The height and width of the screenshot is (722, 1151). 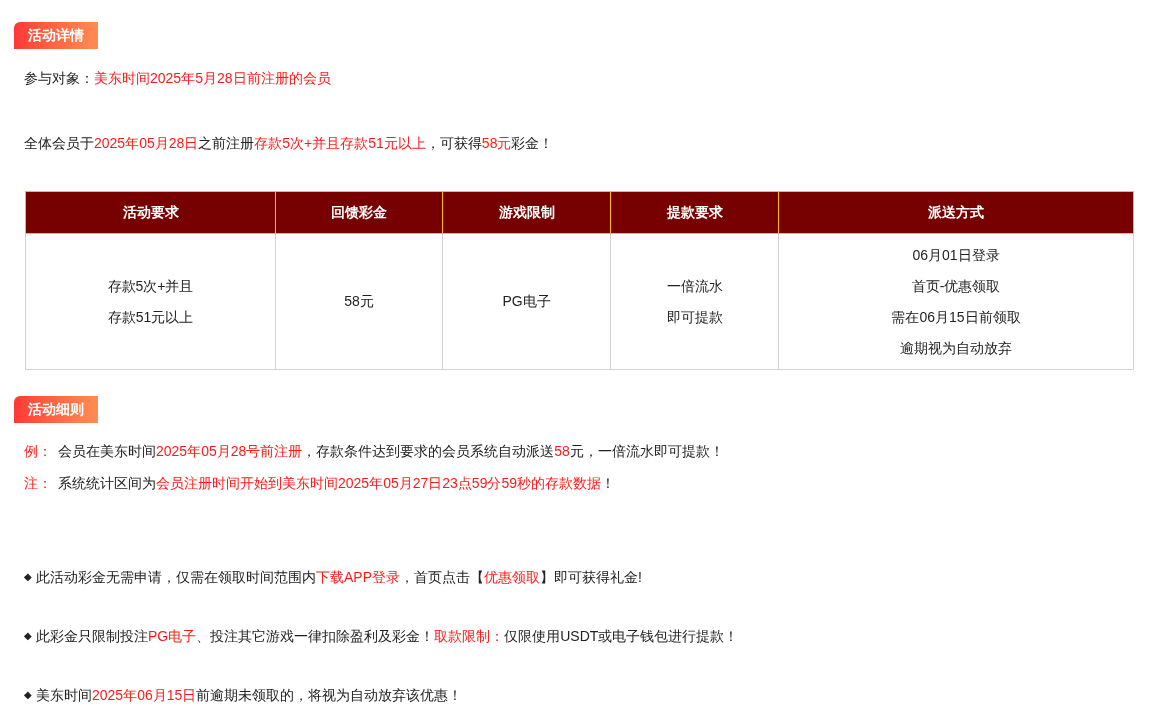 I want to click on audience-text: 参与对象：美东时间2025年5月28日前注册的会员, so click(x=178, y=78).